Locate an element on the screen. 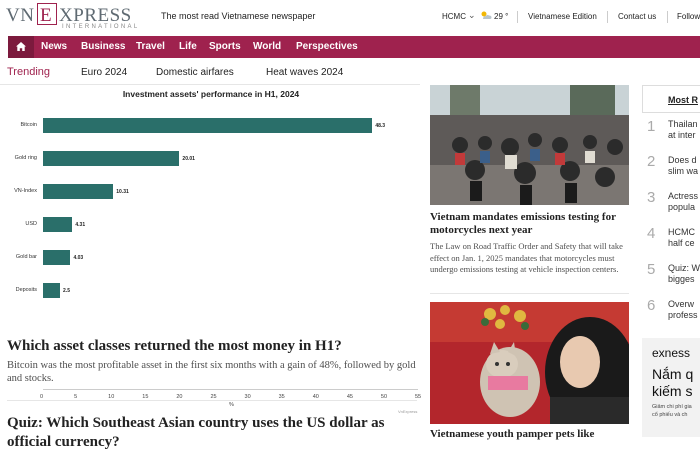 This screenshot has height=452, width=700. data-label: 10.31 is located at coordinates (122, 192).